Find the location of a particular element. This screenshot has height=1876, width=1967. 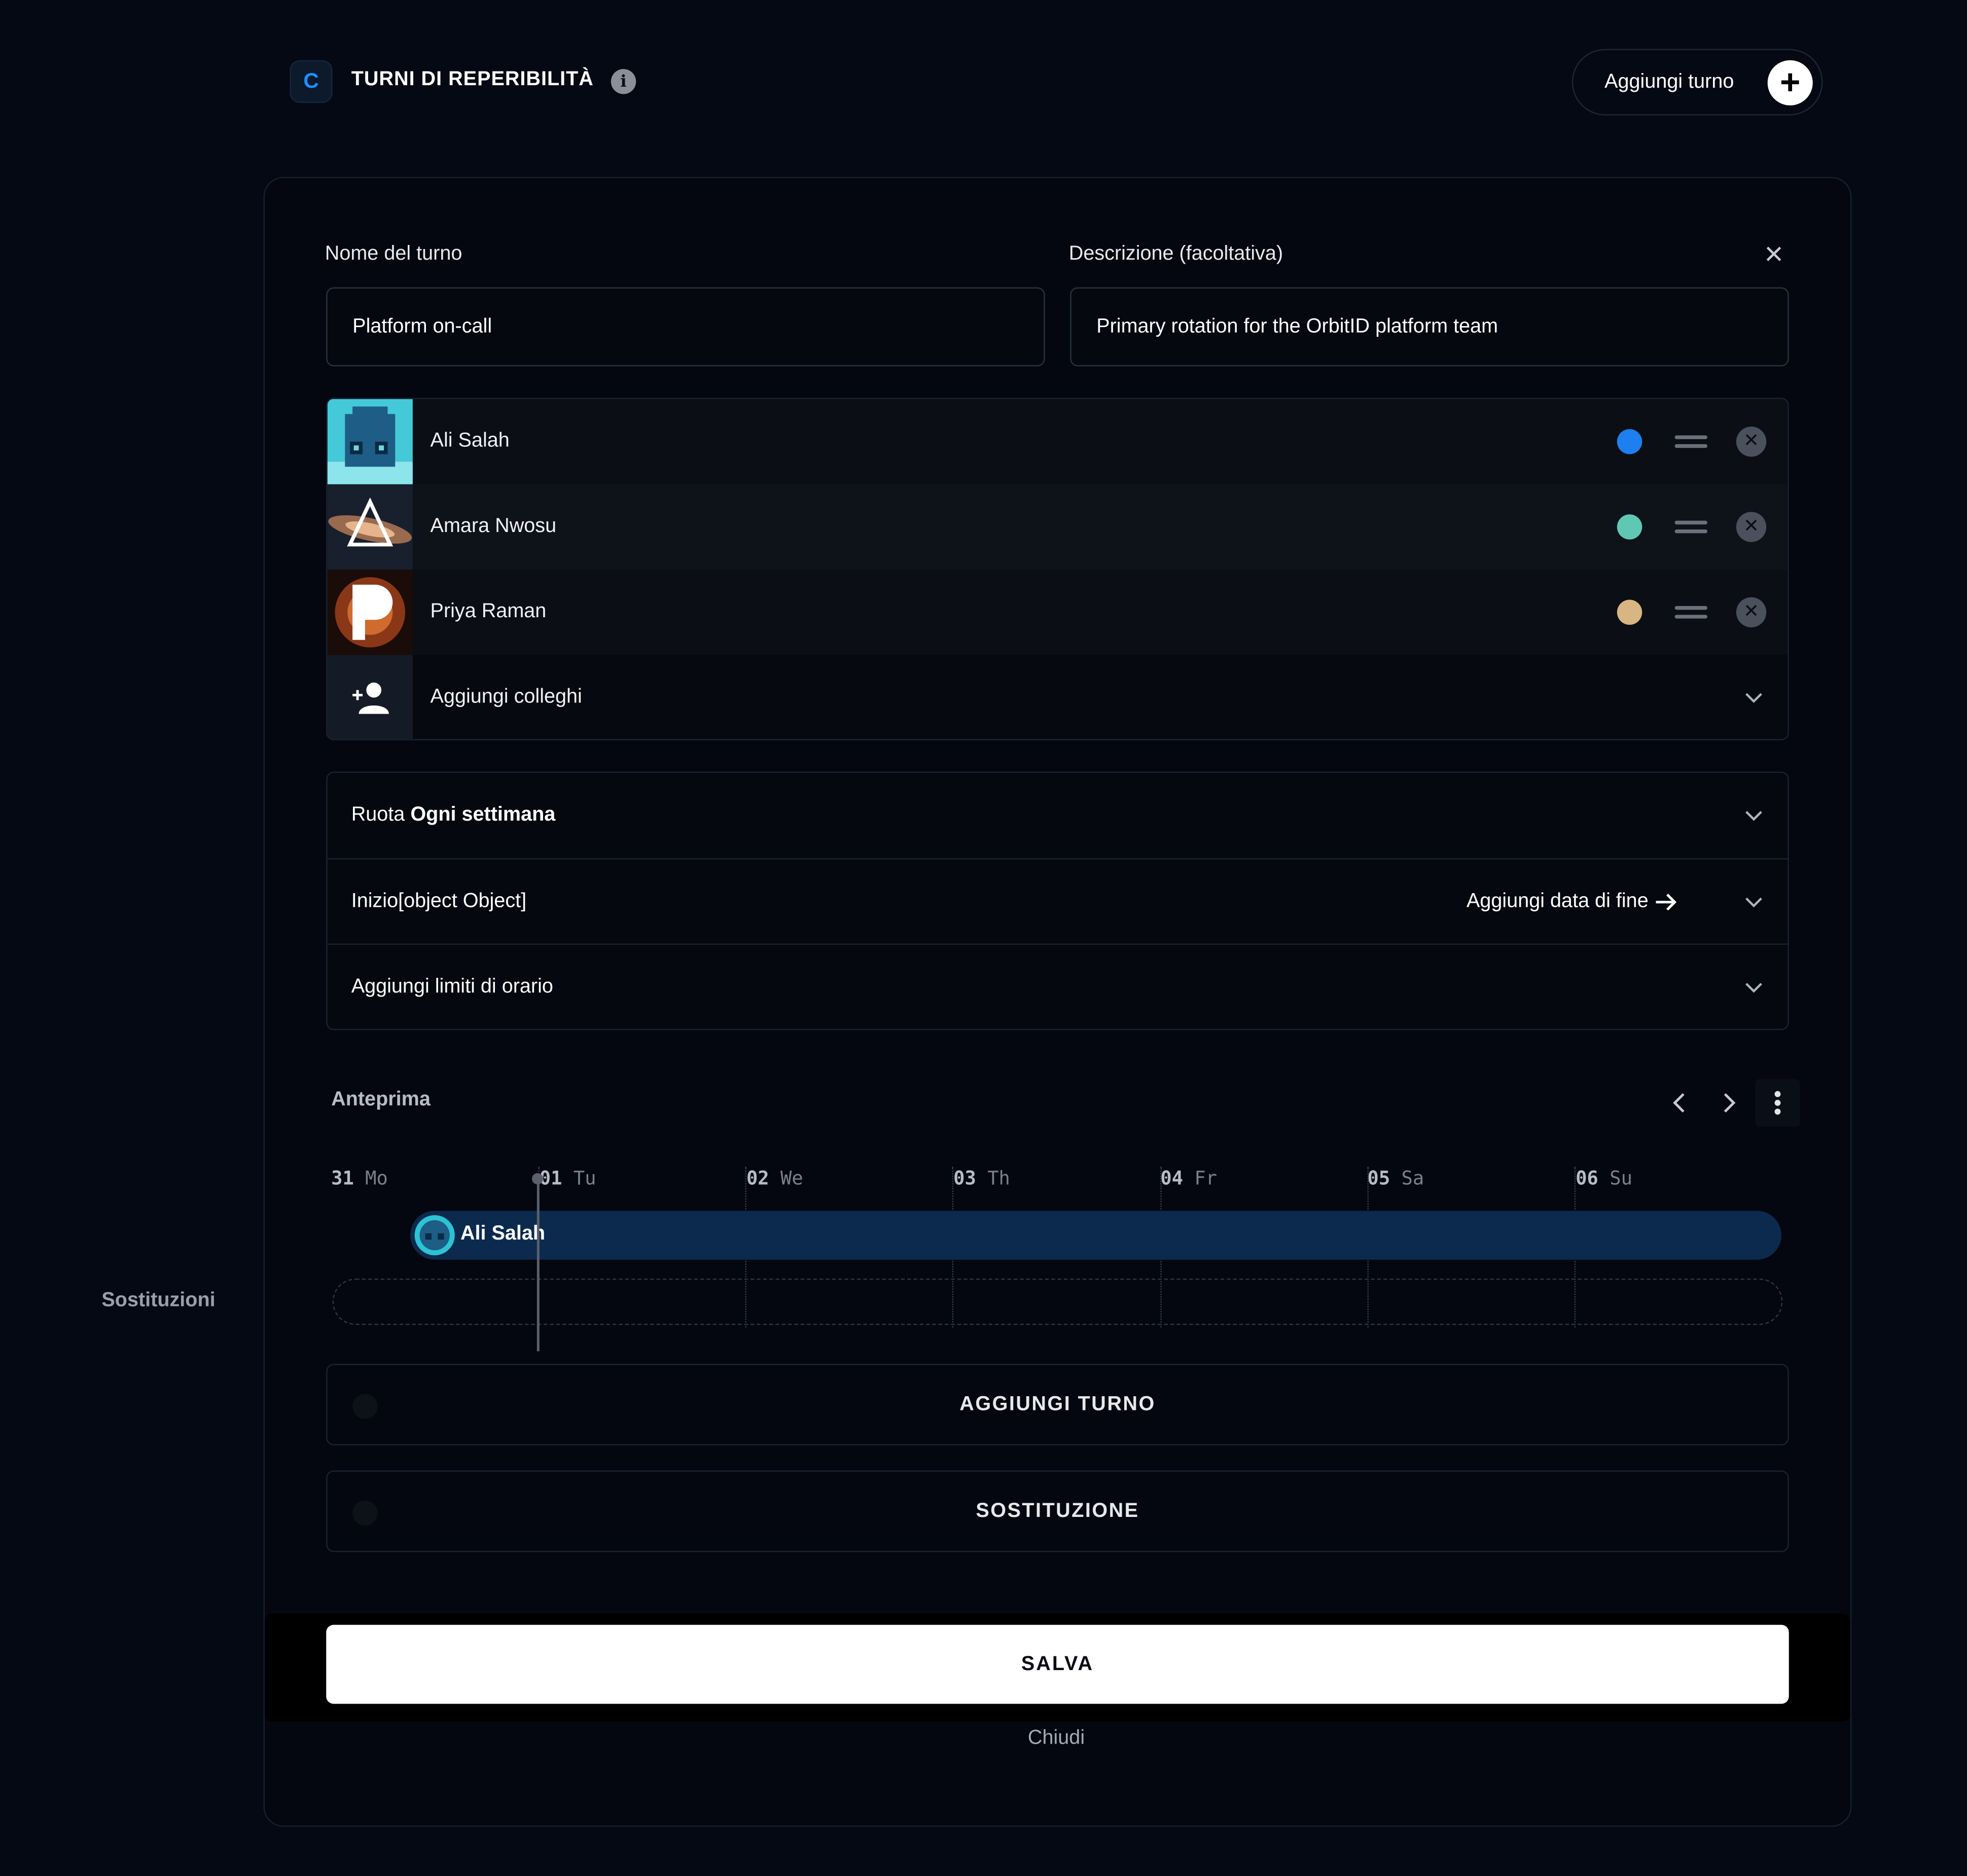

time-limits-label: Aggiungi limiti di orario is located at coordinates (452, 987).